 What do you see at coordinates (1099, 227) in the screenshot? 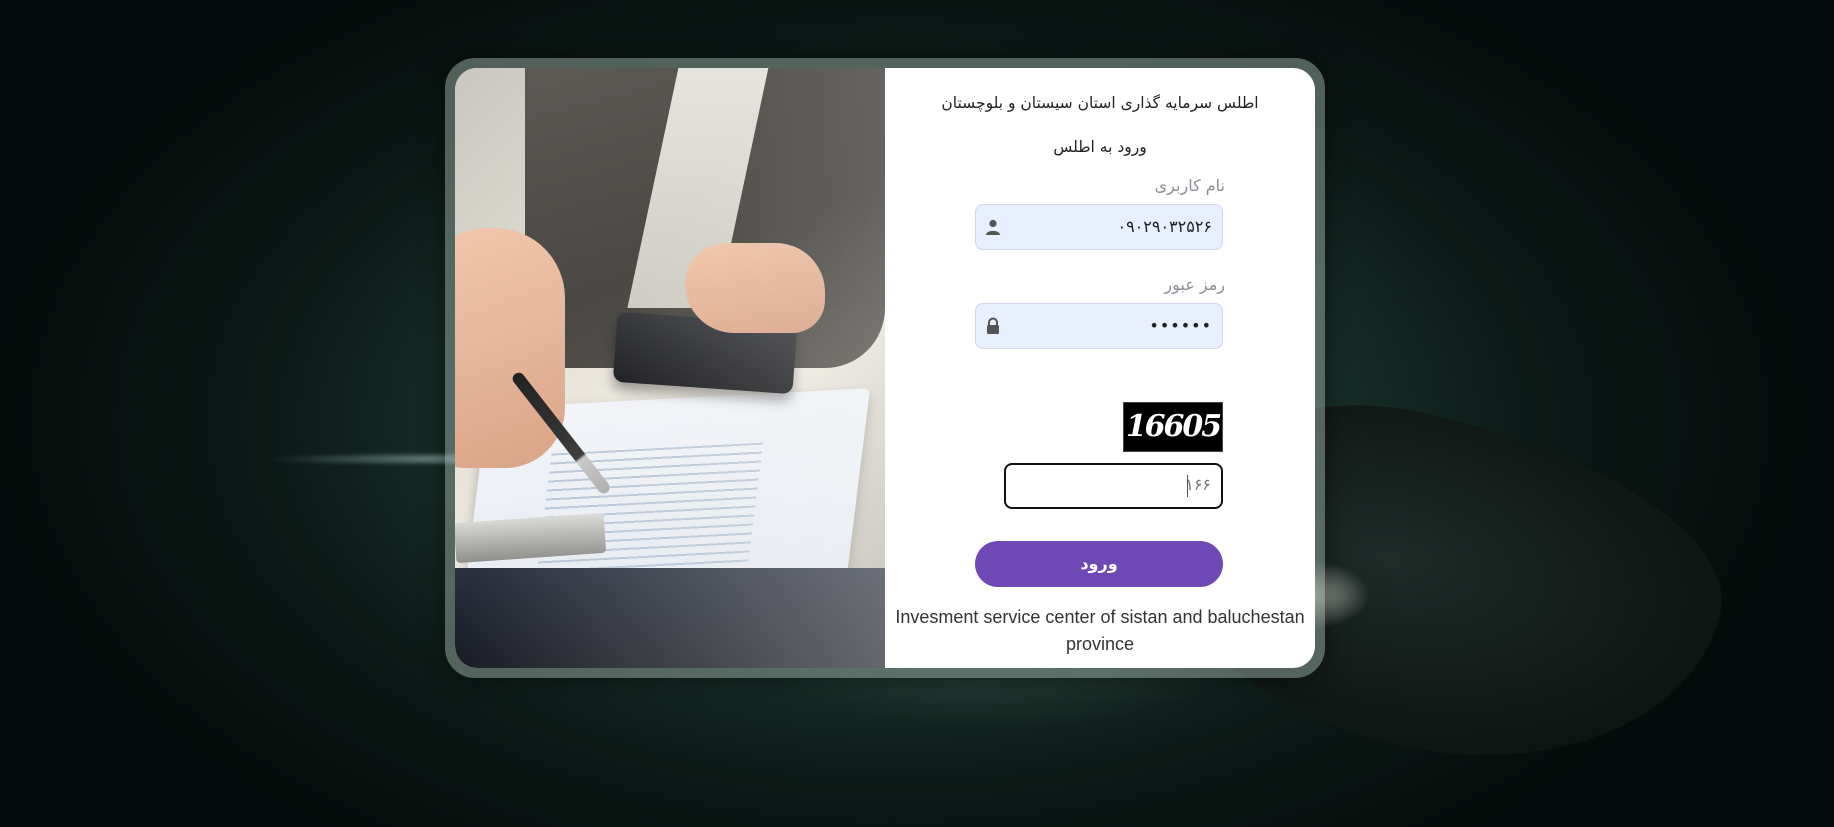
I see `username-field: ۰۹۰۲۹۰۳۲۵۲۶` at bounding box center [1099, 227].